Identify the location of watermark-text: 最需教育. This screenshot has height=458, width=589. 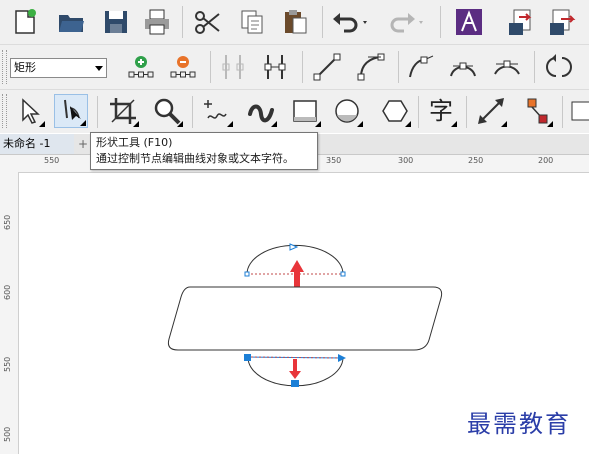
(519, 424).